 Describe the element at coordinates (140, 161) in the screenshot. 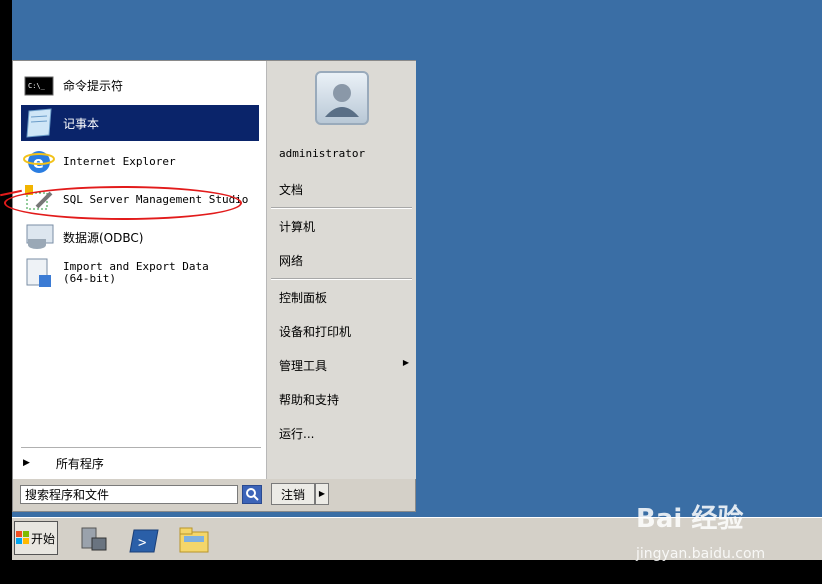

I see `menu-item-ie: e Internet Explorer` at that location.